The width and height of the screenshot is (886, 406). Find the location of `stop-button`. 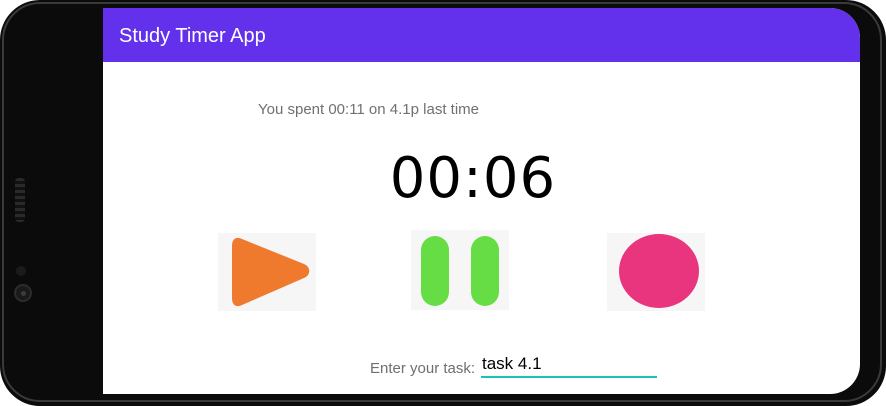

stop-button is located at coordinates (656, 272).